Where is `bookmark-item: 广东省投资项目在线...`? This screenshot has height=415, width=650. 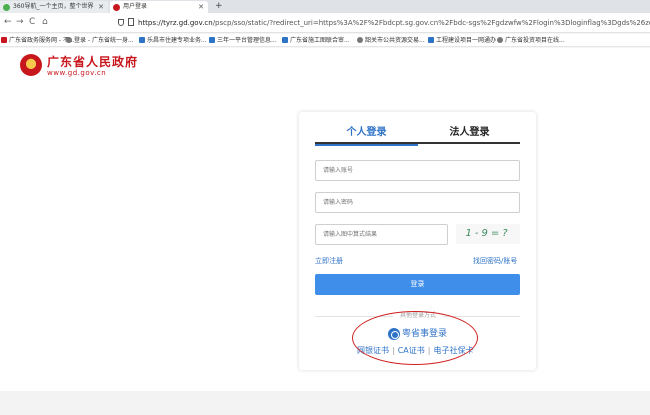 bookmark-item: 广东省投资项目在线... is located at coordinates (531, 40).